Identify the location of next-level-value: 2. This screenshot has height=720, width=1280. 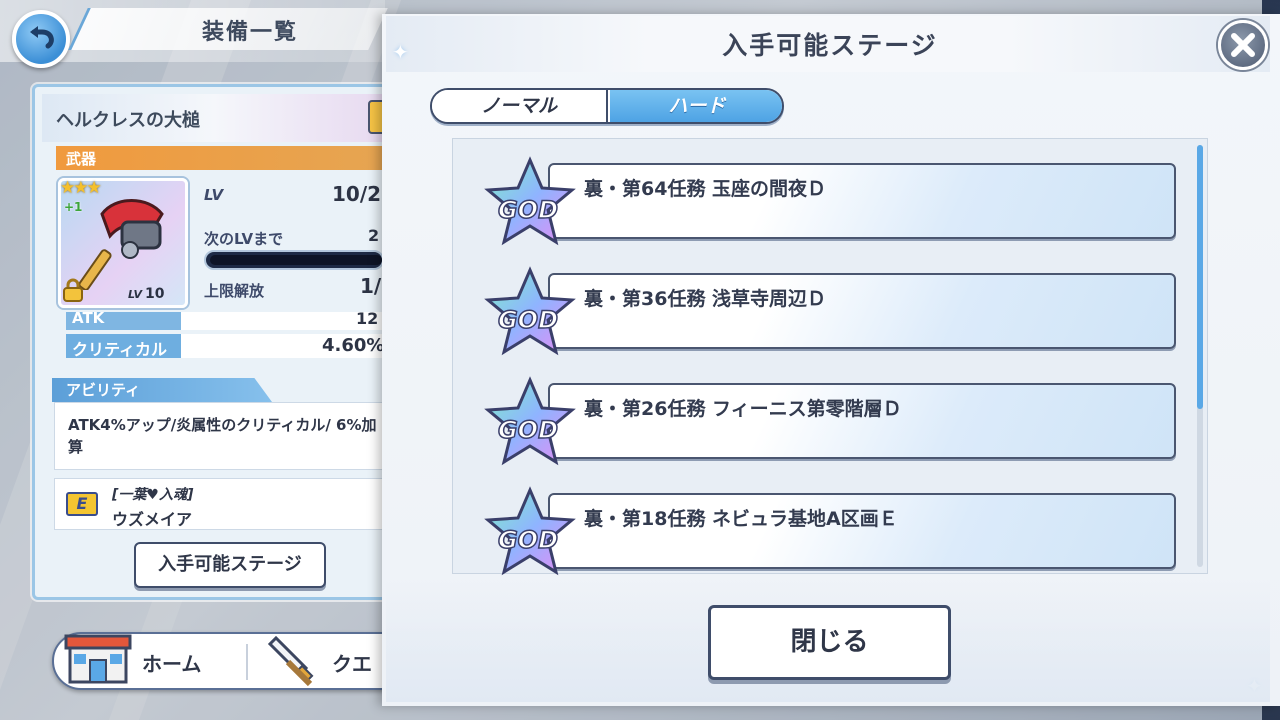
(374, 235).